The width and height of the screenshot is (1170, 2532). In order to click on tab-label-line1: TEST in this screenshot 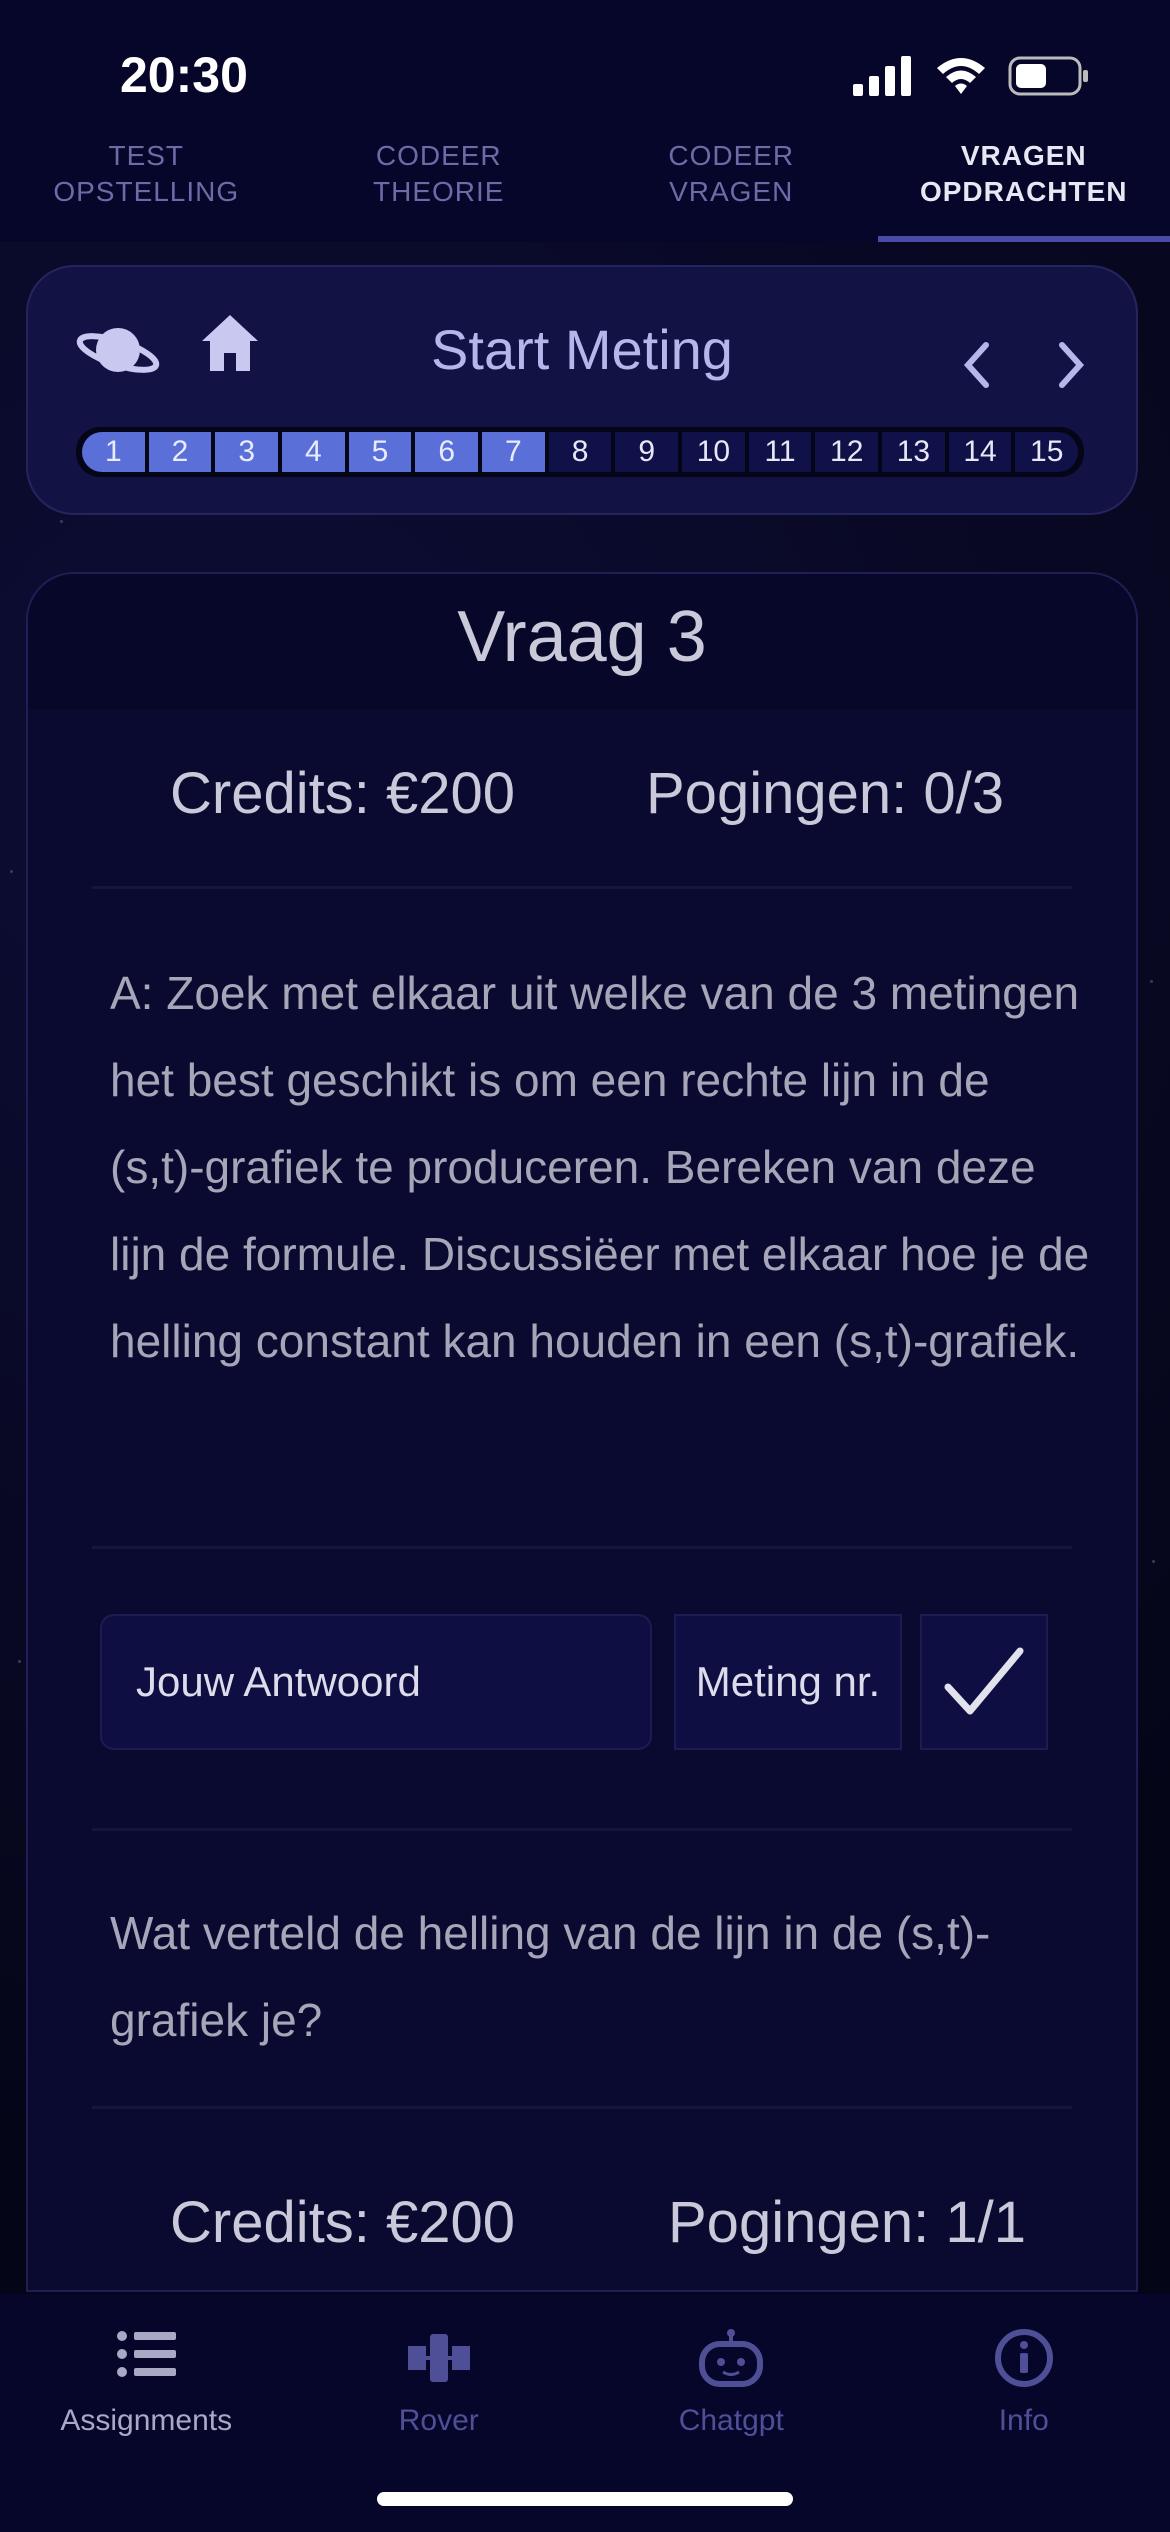, I will do `click(146, 155)`.